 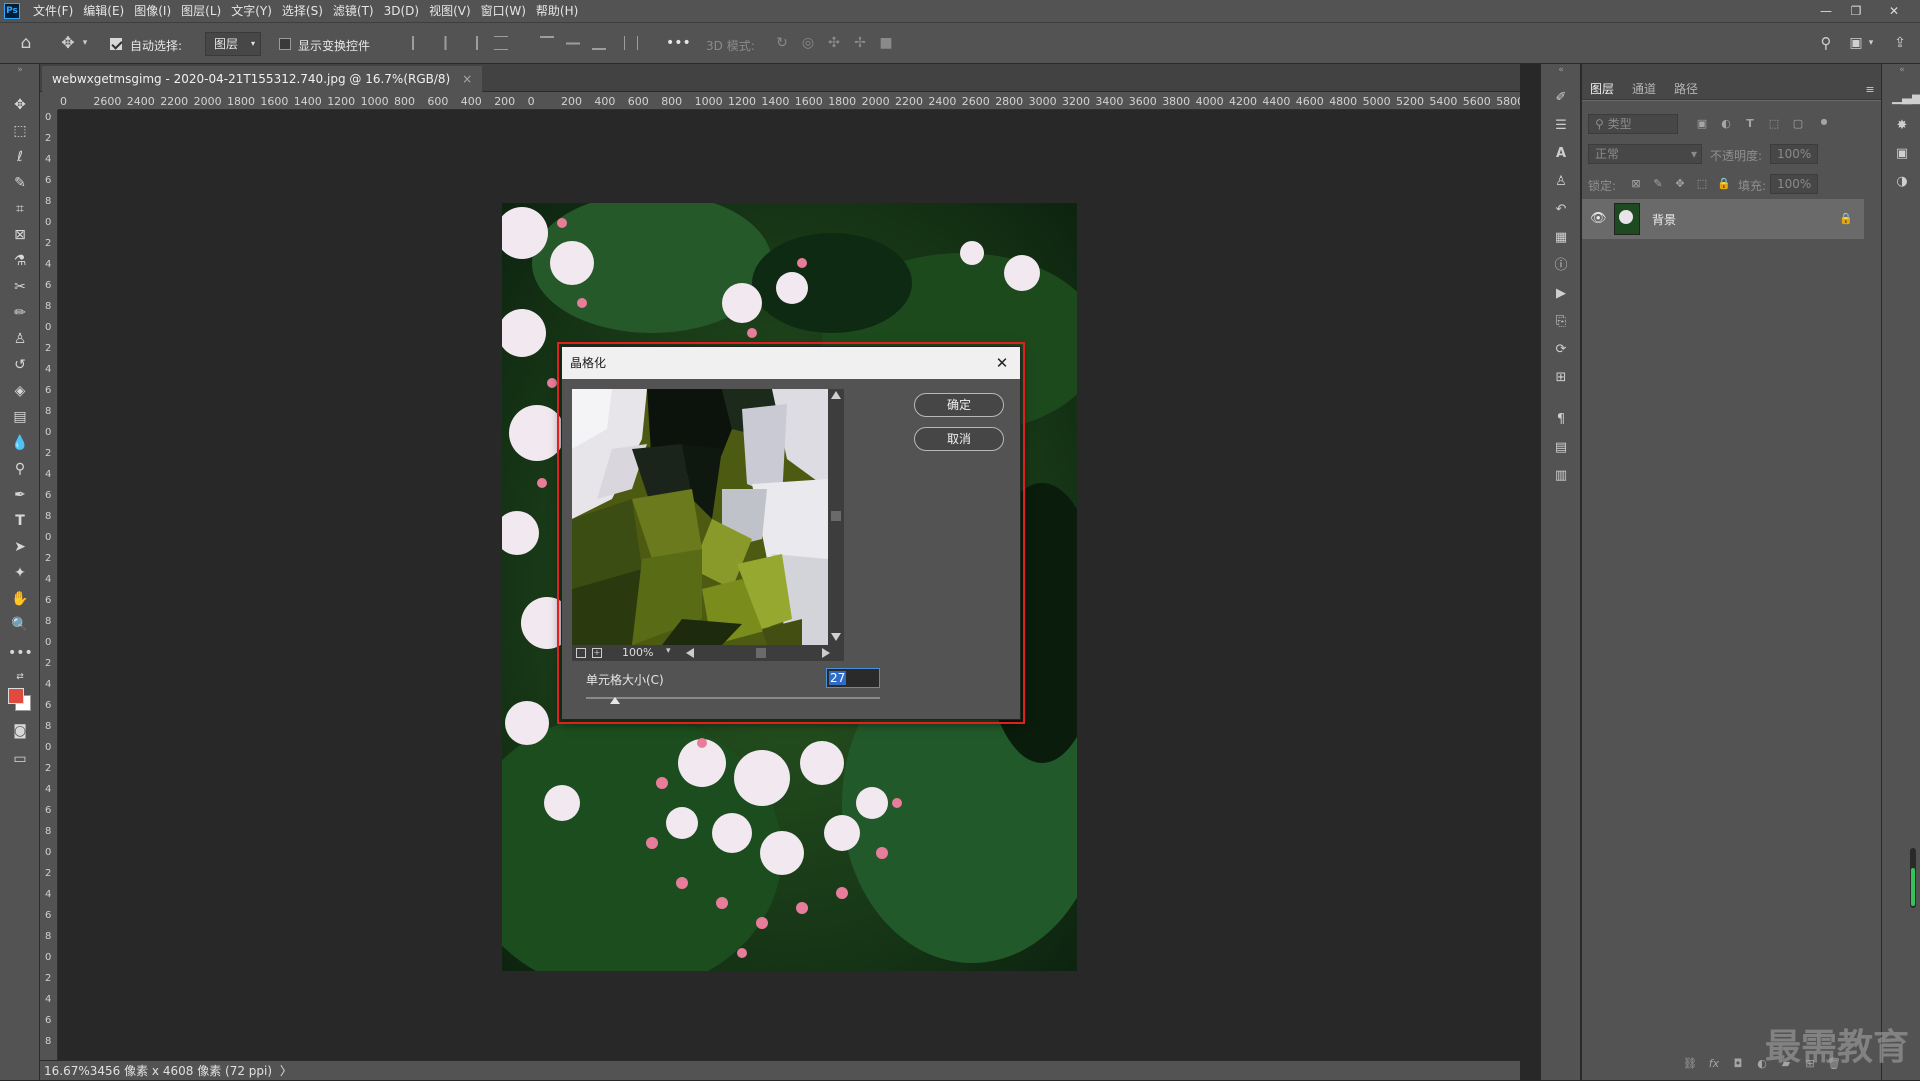 What do you see at coordinates (20, 443) in the screenshot?
I see `blur-tool-icon: 💧` at bounding box center [20, 443].